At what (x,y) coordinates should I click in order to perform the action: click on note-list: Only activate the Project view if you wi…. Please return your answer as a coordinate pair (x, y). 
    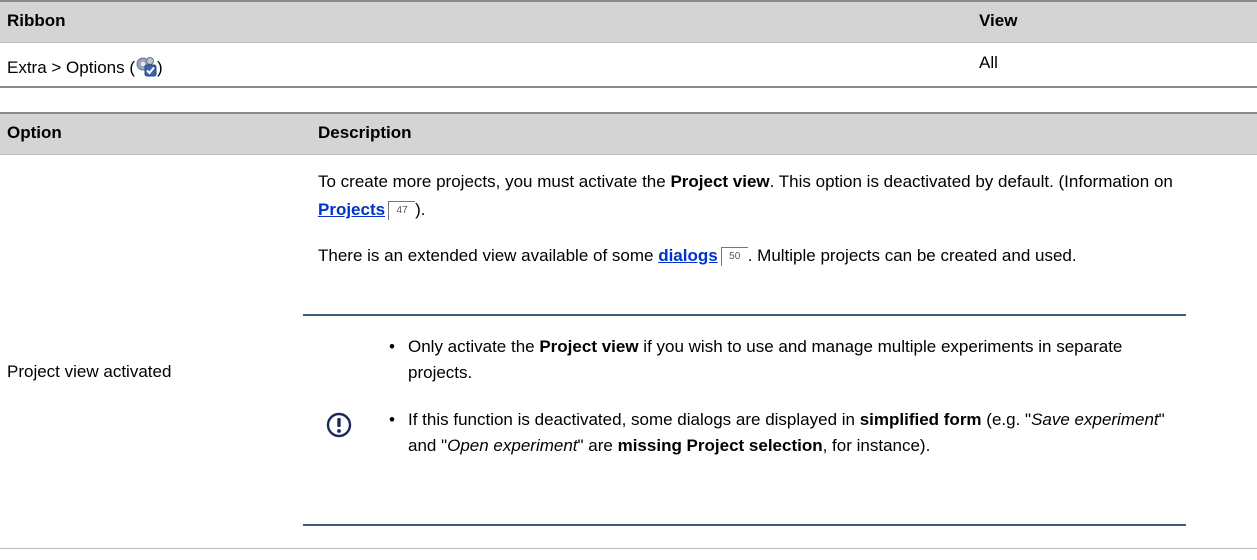
    Looking at the image, I should click on (775, 396).